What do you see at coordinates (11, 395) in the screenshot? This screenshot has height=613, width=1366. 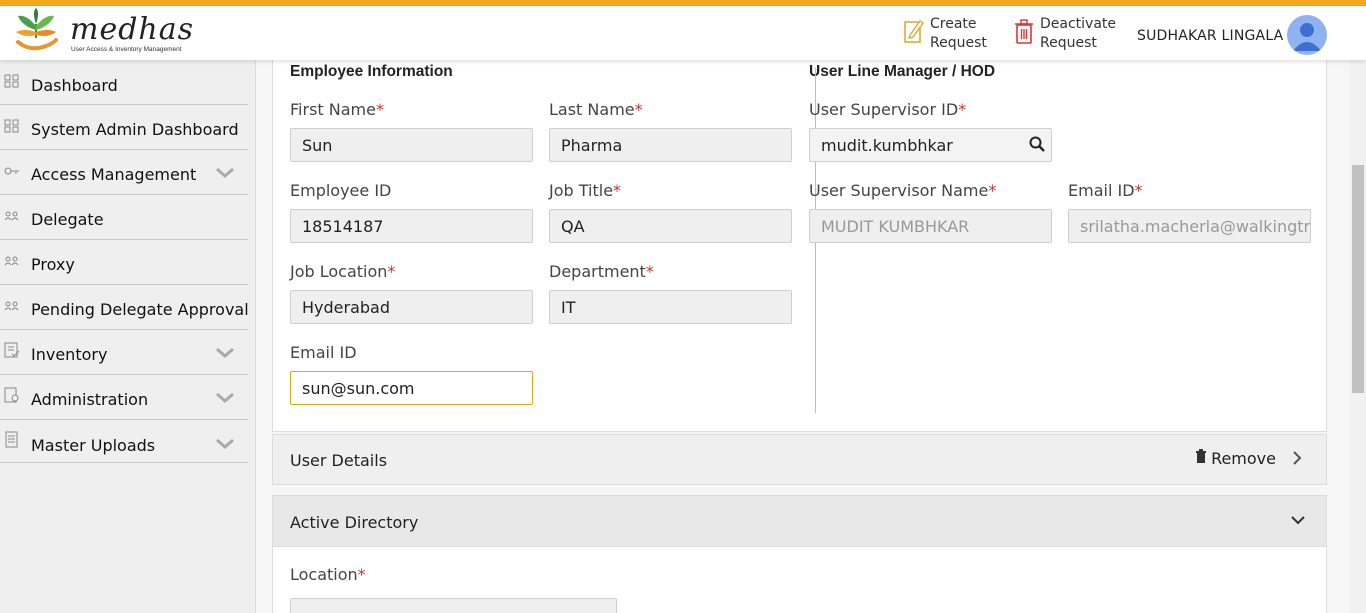 I see `document-gear-icon` at bounding box center [11, 395].